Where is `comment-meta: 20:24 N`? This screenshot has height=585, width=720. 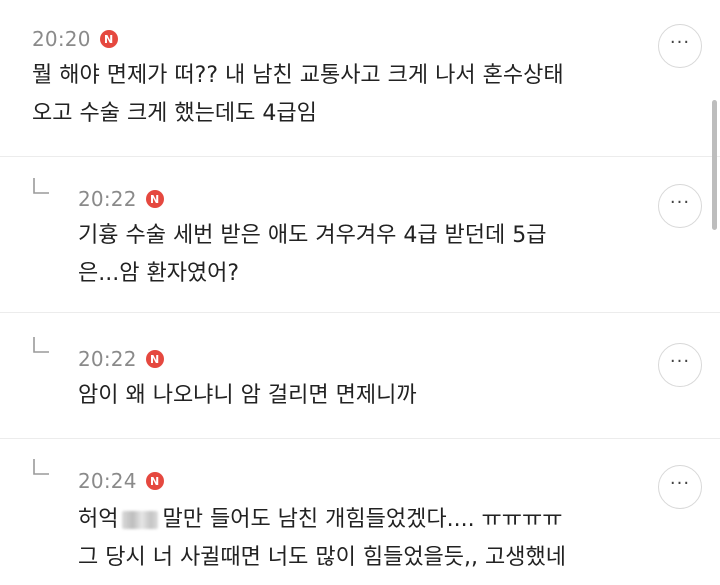 comment-meta: 20:24 N is located at coordinates (121, 481).